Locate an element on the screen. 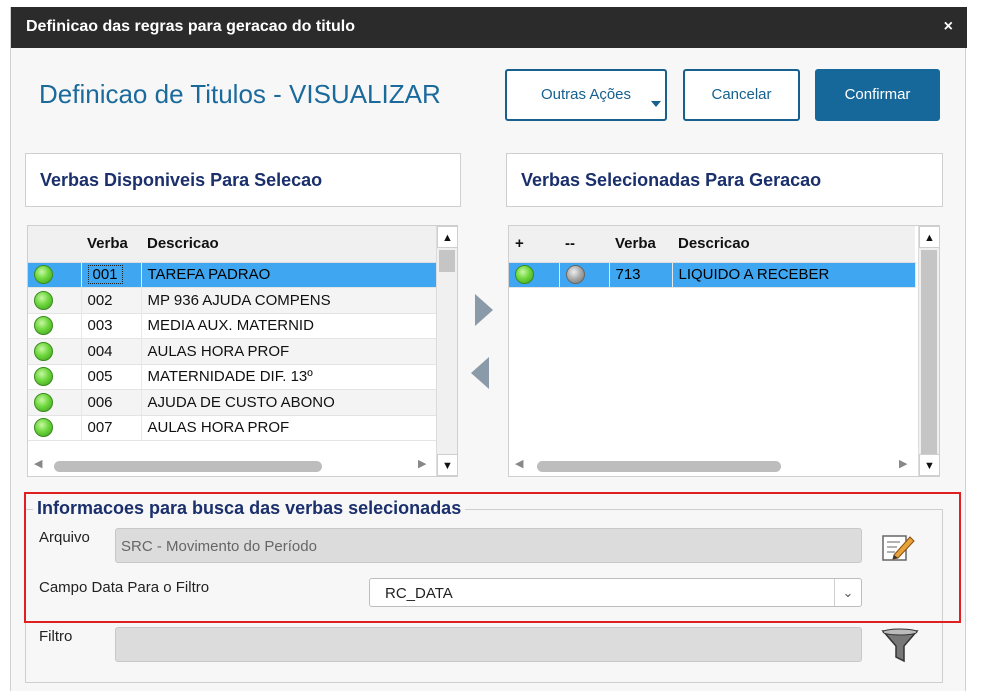 The height and width of the screenshot is (691, 982). arquivo-label: Arquivo is located at coordinates (64, 537).